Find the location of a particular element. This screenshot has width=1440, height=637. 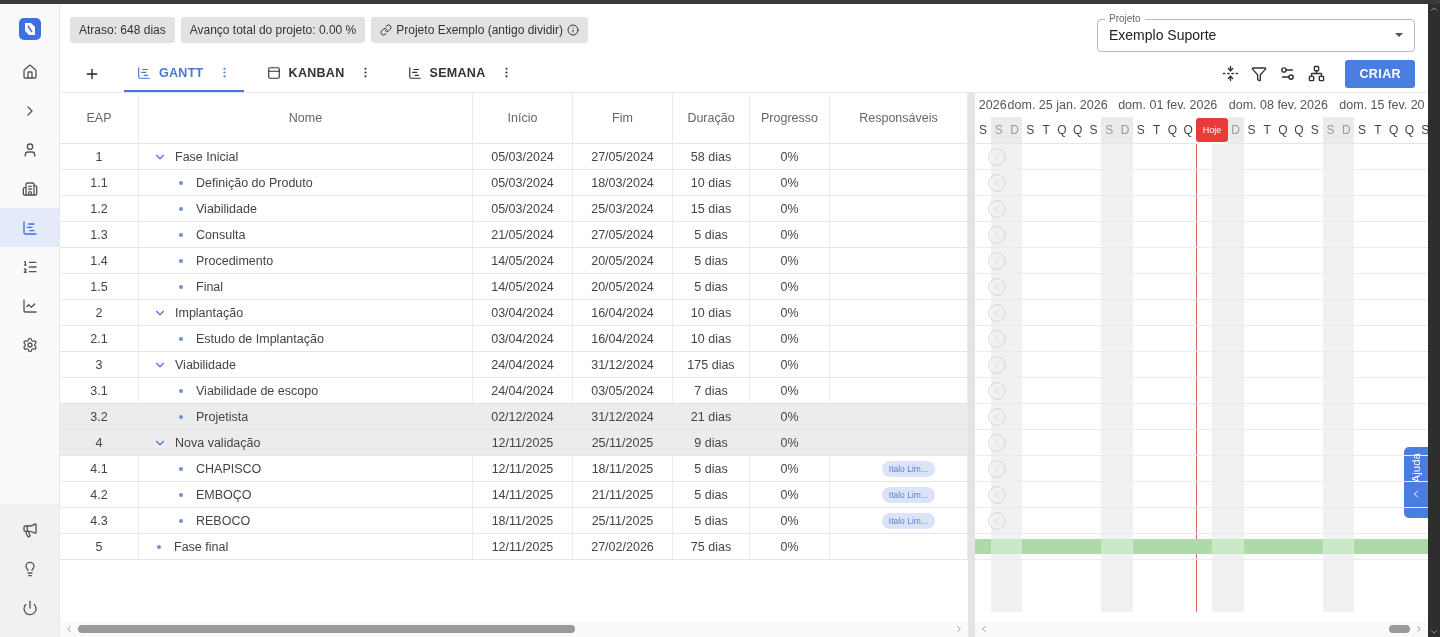

name-cell: Viabilidade de escopo is located at coordinates (306, 391).